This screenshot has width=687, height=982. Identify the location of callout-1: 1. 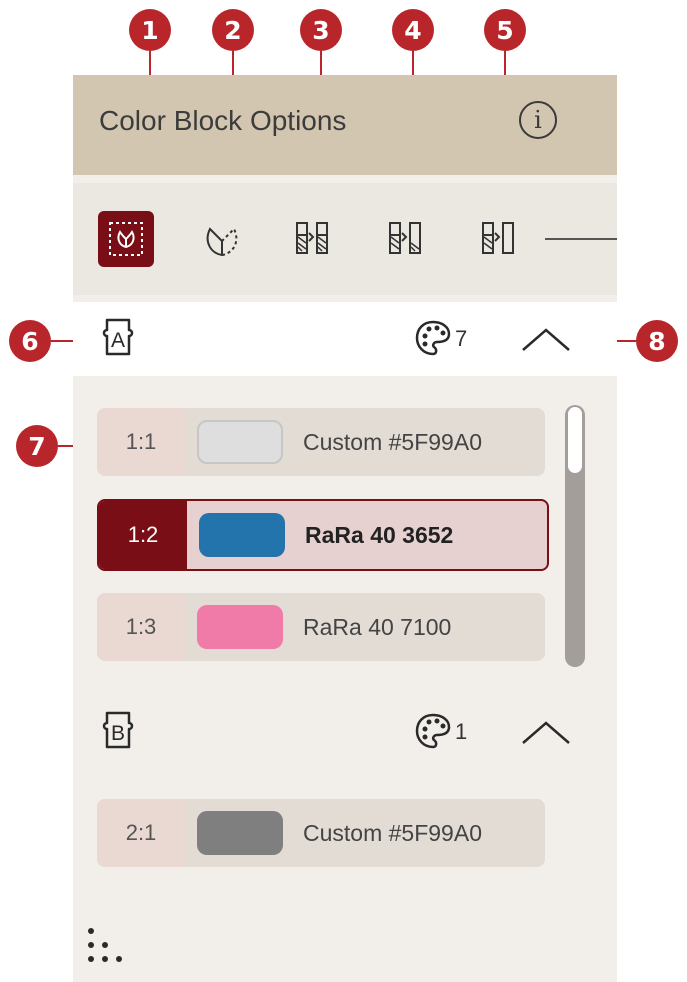
(150, 30).